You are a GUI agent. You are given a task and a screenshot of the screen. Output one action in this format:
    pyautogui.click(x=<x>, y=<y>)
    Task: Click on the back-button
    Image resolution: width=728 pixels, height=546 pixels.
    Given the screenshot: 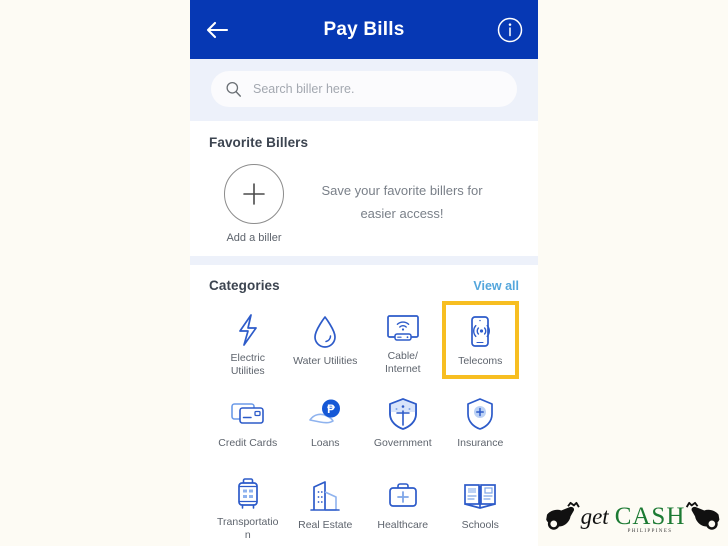 What is the action you would take?
    pyautogui.click(x=217, y=30)
    